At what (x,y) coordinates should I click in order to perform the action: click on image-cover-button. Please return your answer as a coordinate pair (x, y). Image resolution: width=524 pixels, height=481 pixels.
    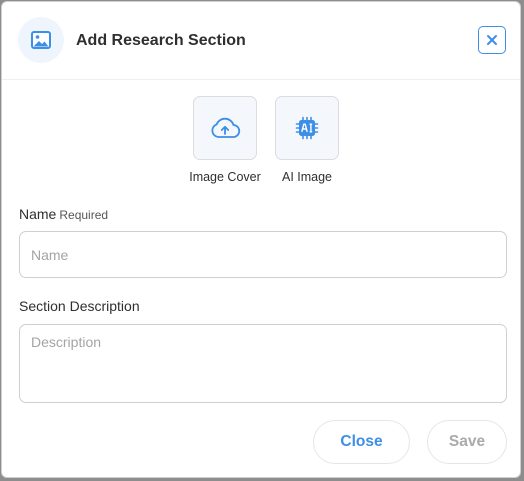
    Looking at the image, I should click on (225, 128).